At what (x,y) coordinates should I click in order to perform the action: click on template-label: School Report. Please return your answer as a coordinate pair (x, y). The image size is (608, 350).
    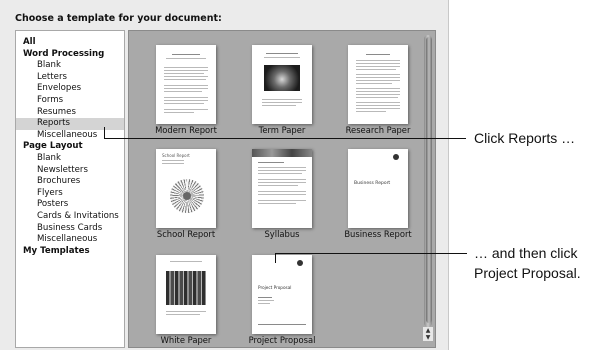
    Looking at the image, I should click on (186, 234).